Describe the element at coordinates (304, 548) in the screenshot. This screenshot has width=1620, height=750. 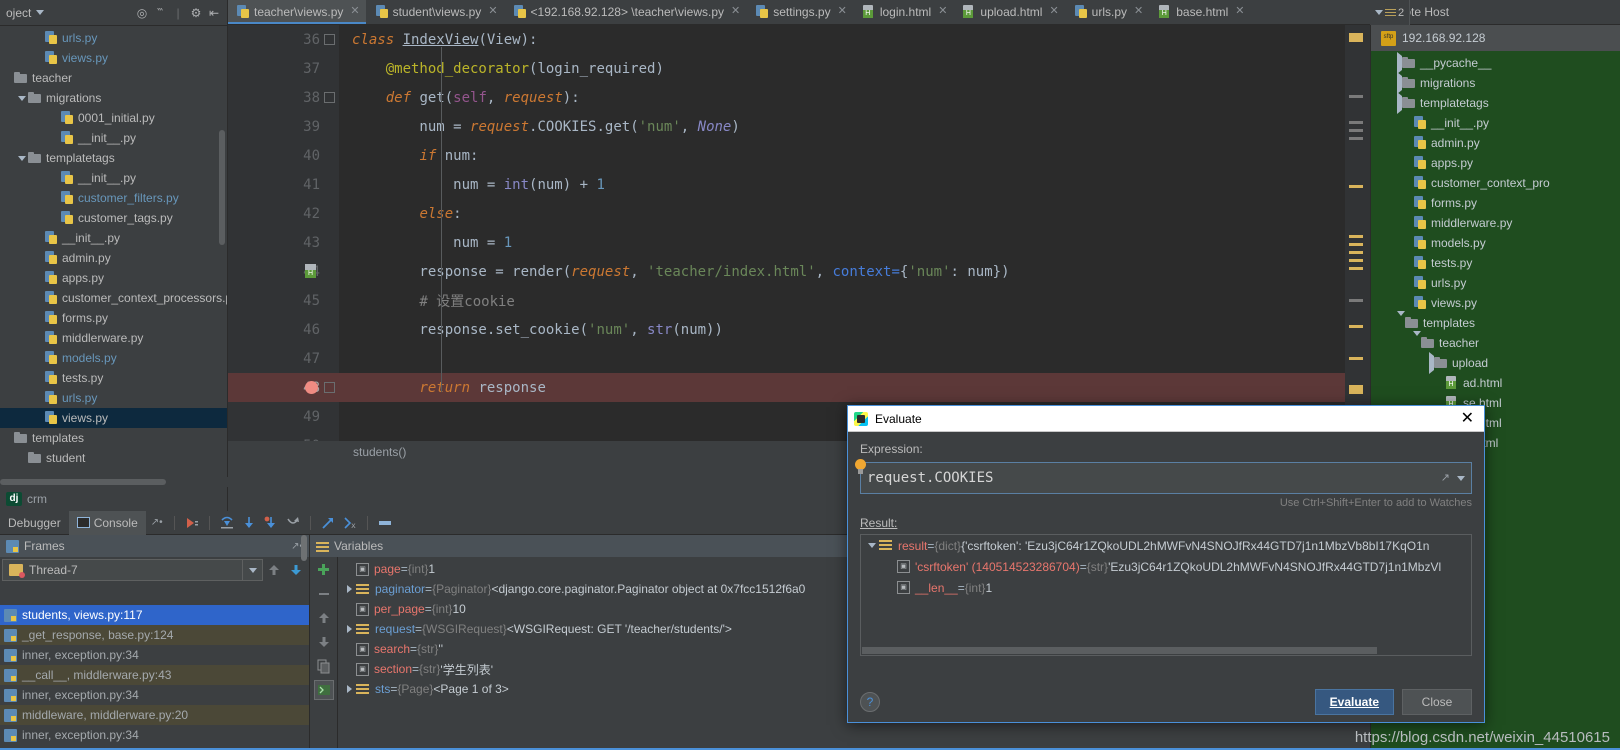
I see `frames-scrollbar` at that location.